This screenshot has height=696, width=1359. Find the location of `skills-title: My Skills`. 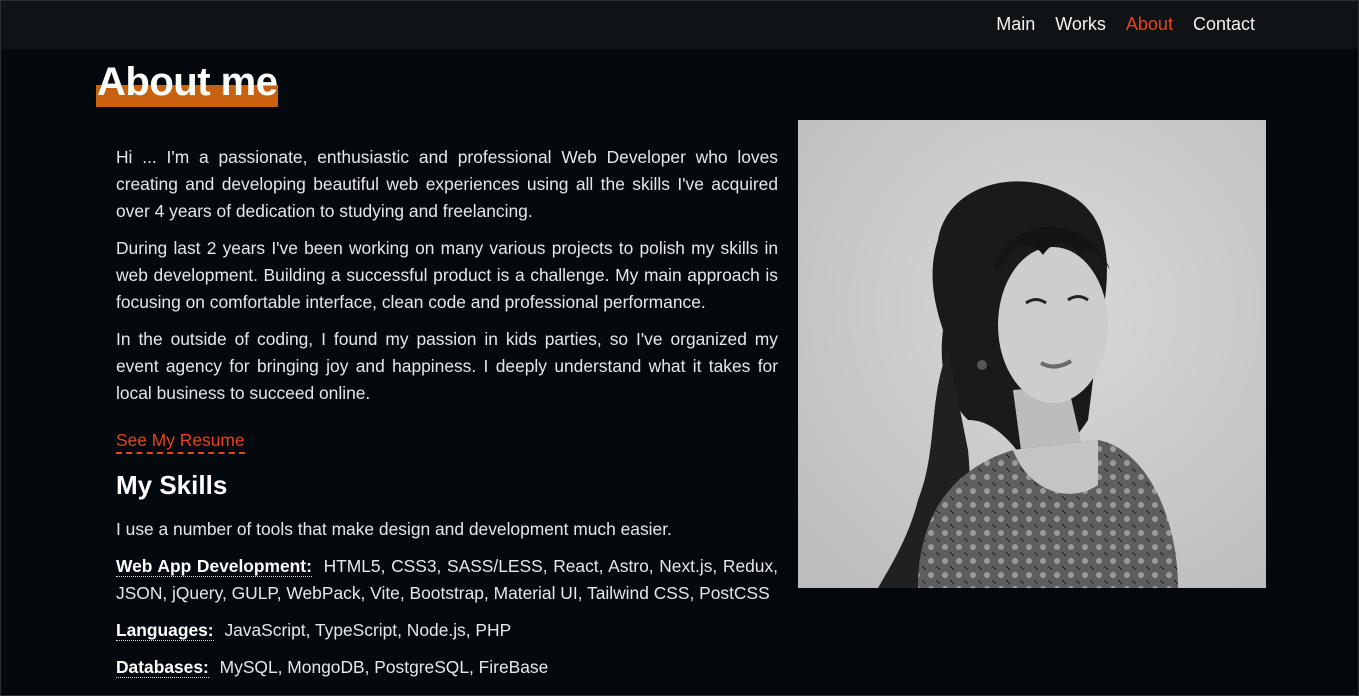

skills-title: My Skills is located at coordinates (172, 485).